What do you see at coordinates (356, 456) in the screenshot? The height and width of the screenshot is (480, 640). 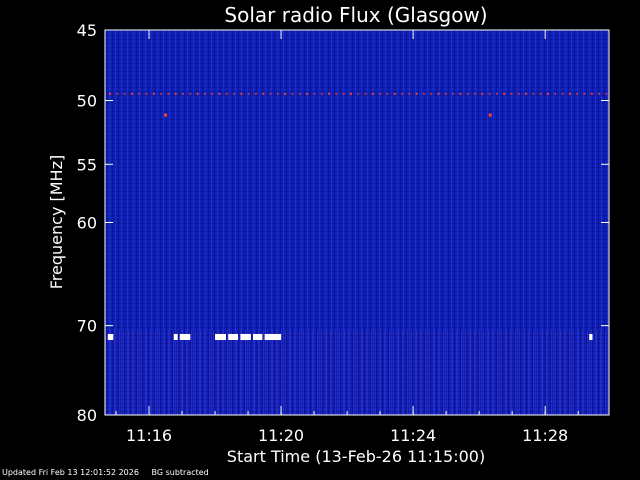 I see `x-axis-label: Start Time (13-Feb-26 11:15:00)` at bounding box center [356, 456].